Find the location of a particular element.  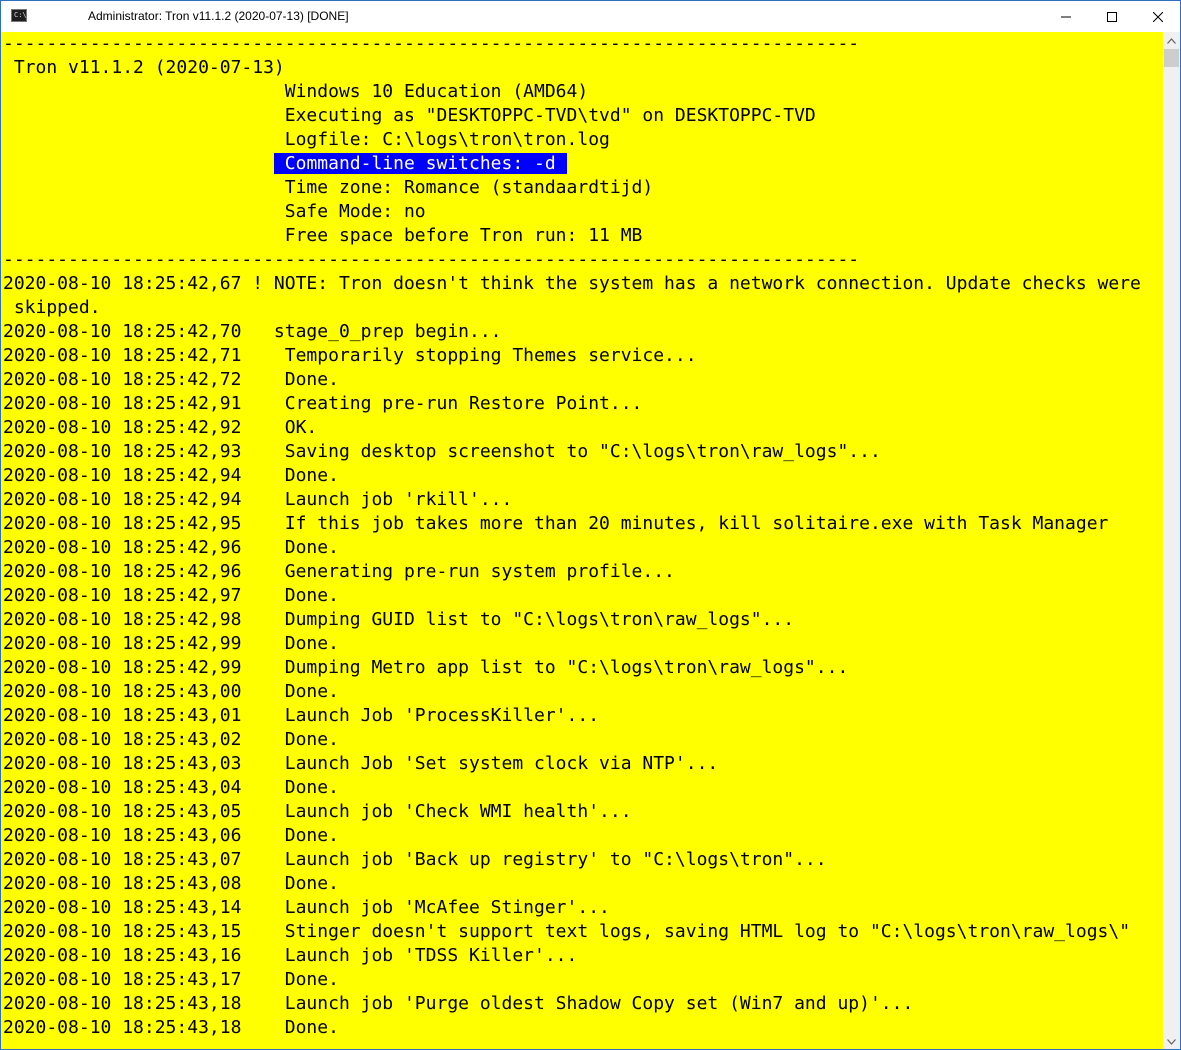

chevron-down-icon is located at coordinates (1171, 1041).